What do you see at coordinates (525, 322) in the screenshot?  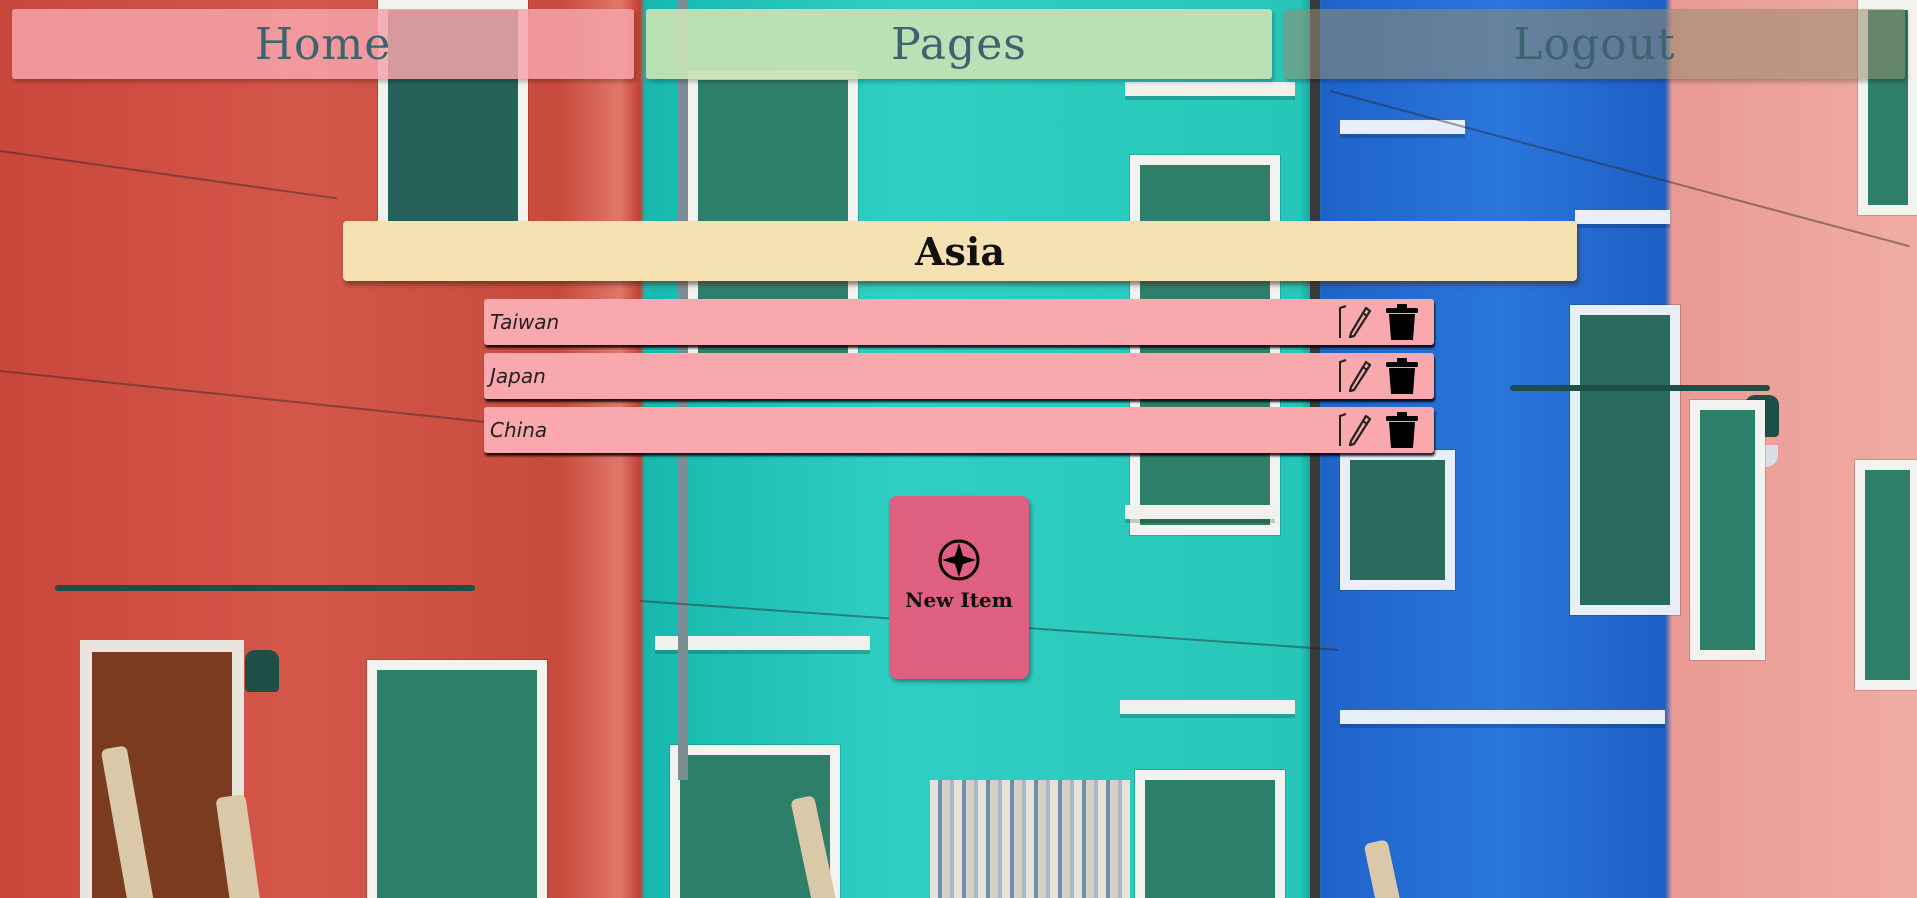 I see `item-label: Taiwan` at bounding box center [525, 322].